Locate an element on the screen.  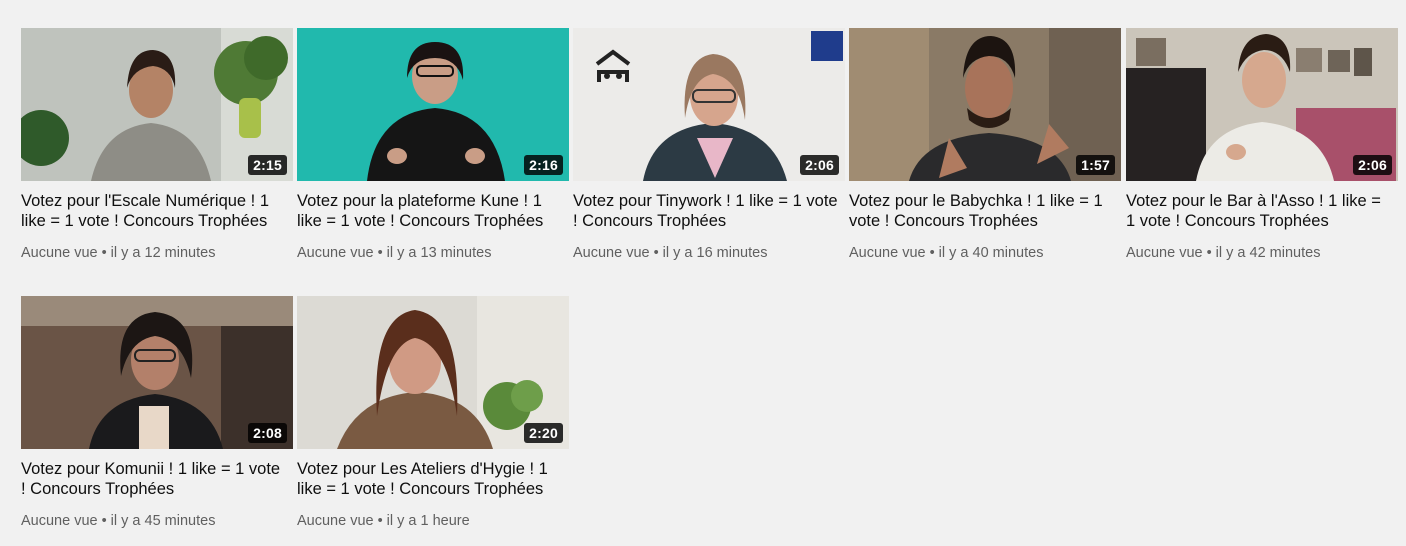
upload-age: il y a 16 minutes is located at coordinates (715, 253).